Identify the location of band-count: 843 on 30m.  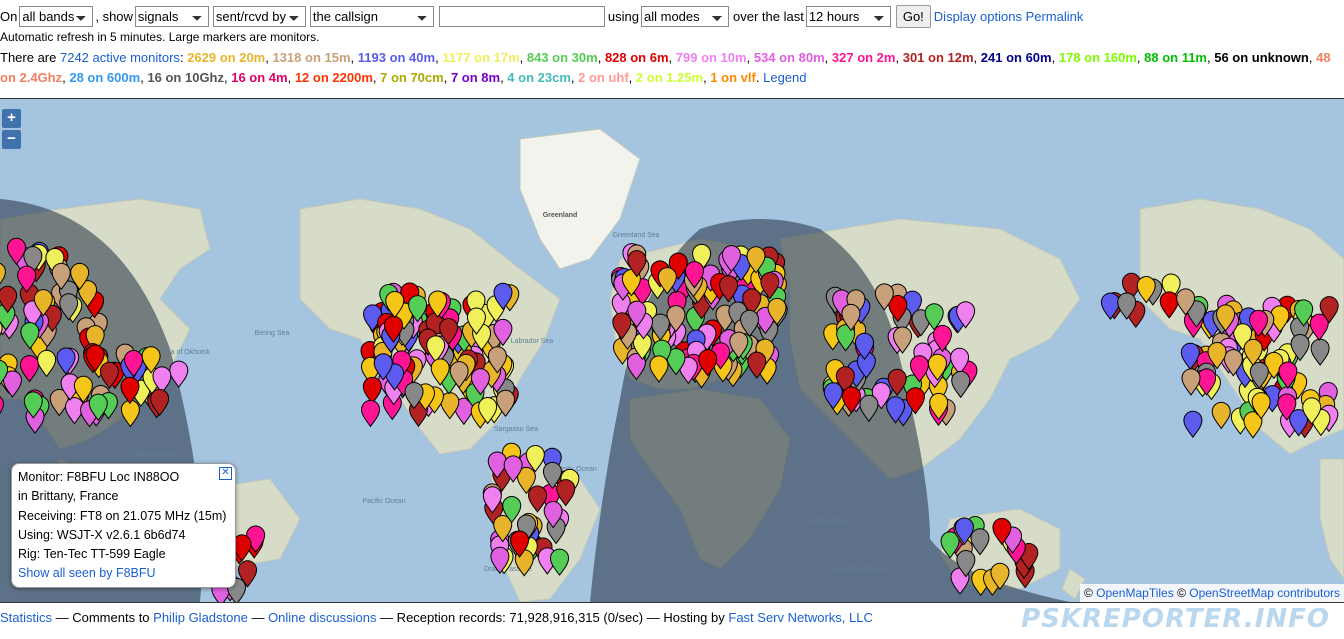
(562, 57).